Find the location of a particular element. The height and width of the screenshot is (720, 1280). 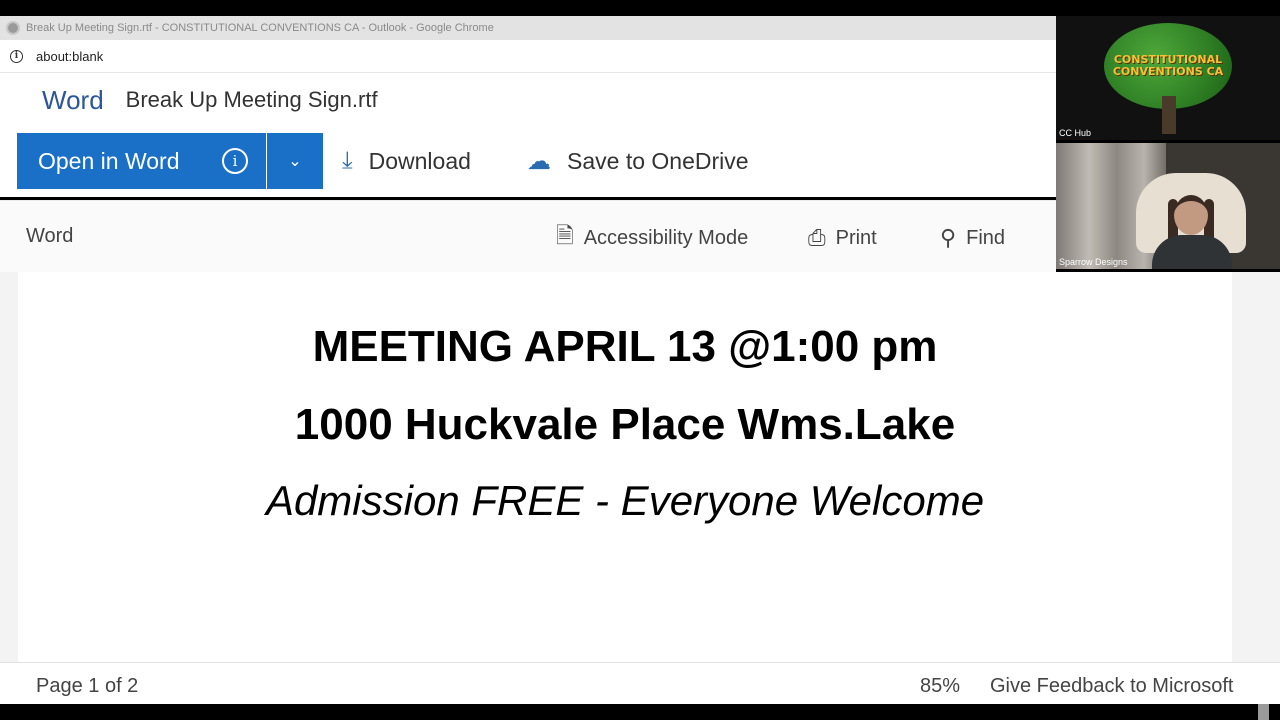

open-options-dropdown: ⌄ is located at coordinates (295, 161).